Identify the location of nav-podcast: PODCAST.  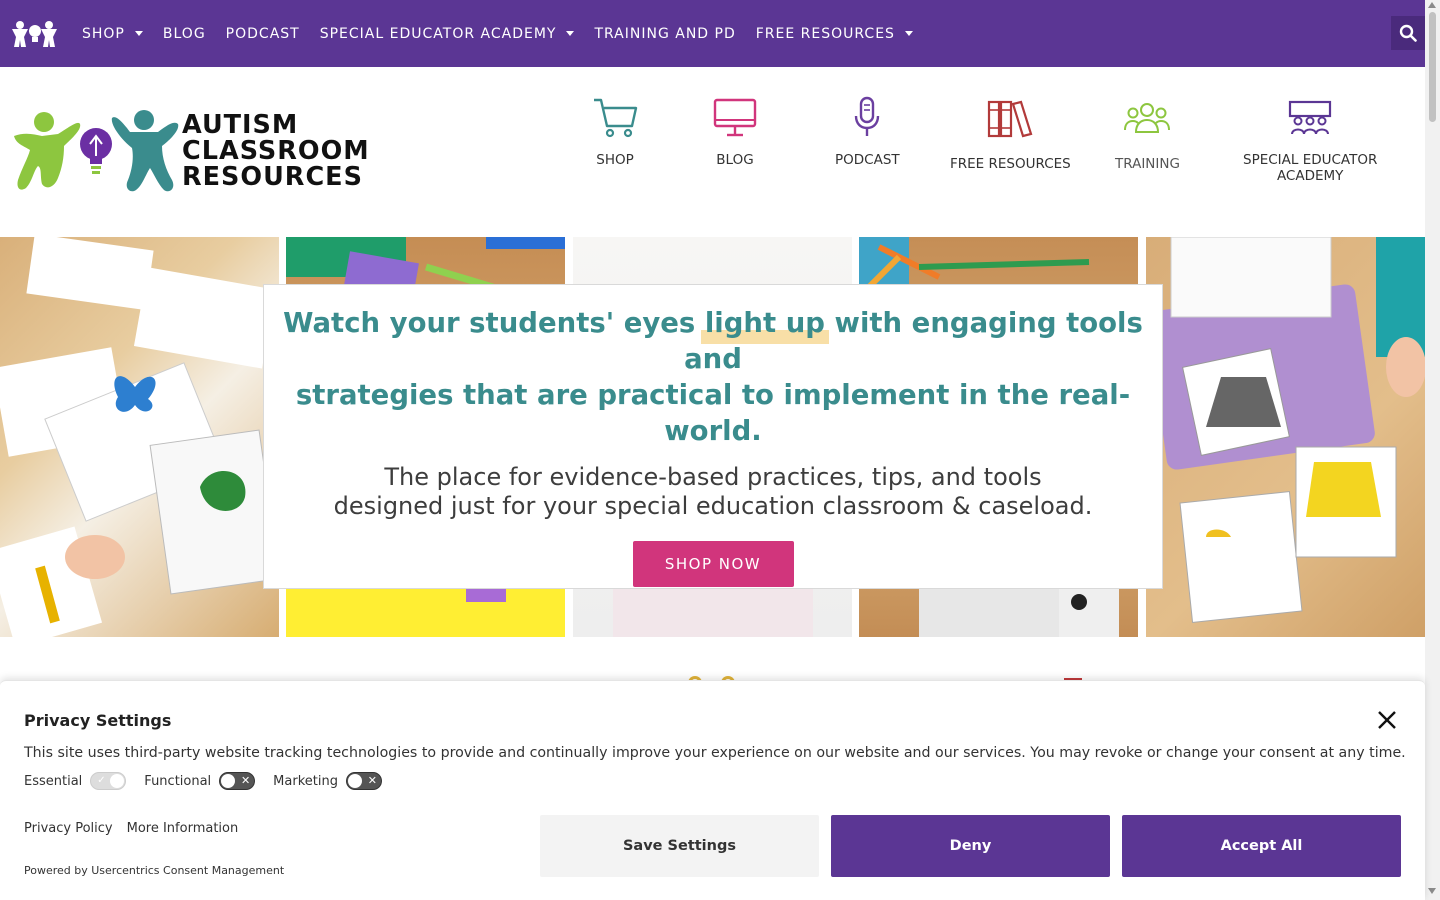
(263, 34).